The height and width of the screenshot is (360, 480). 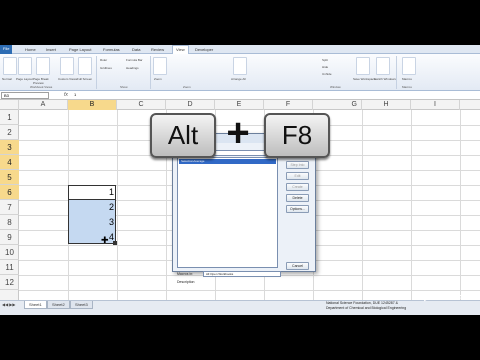 I want to click on save-workspace-button, so click(x=363, y=66).